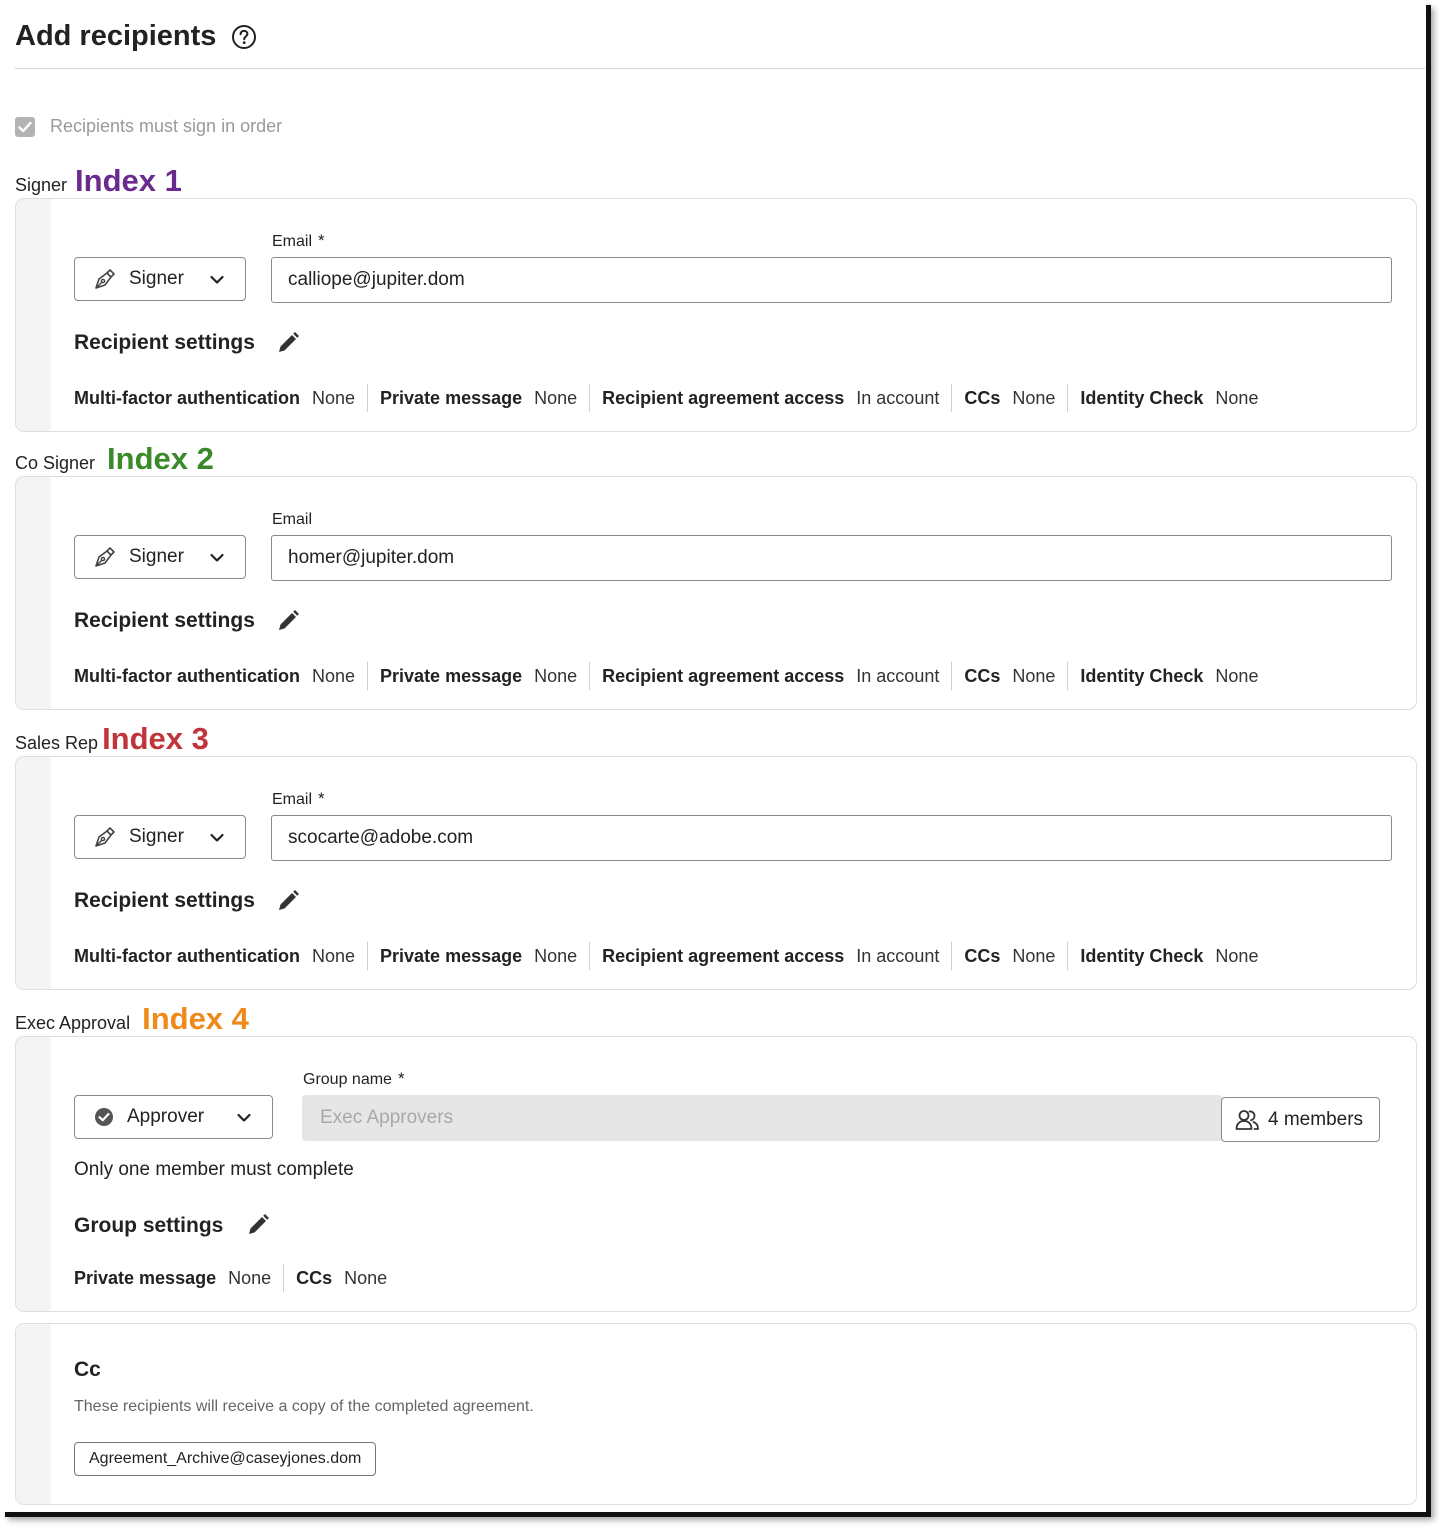 Image resolution: width=1442 pixels, height=1528 pixels. Describe the element at coordinates (41, 185) in the screenshot. I see `recipient-role-name: Signer` at that location.